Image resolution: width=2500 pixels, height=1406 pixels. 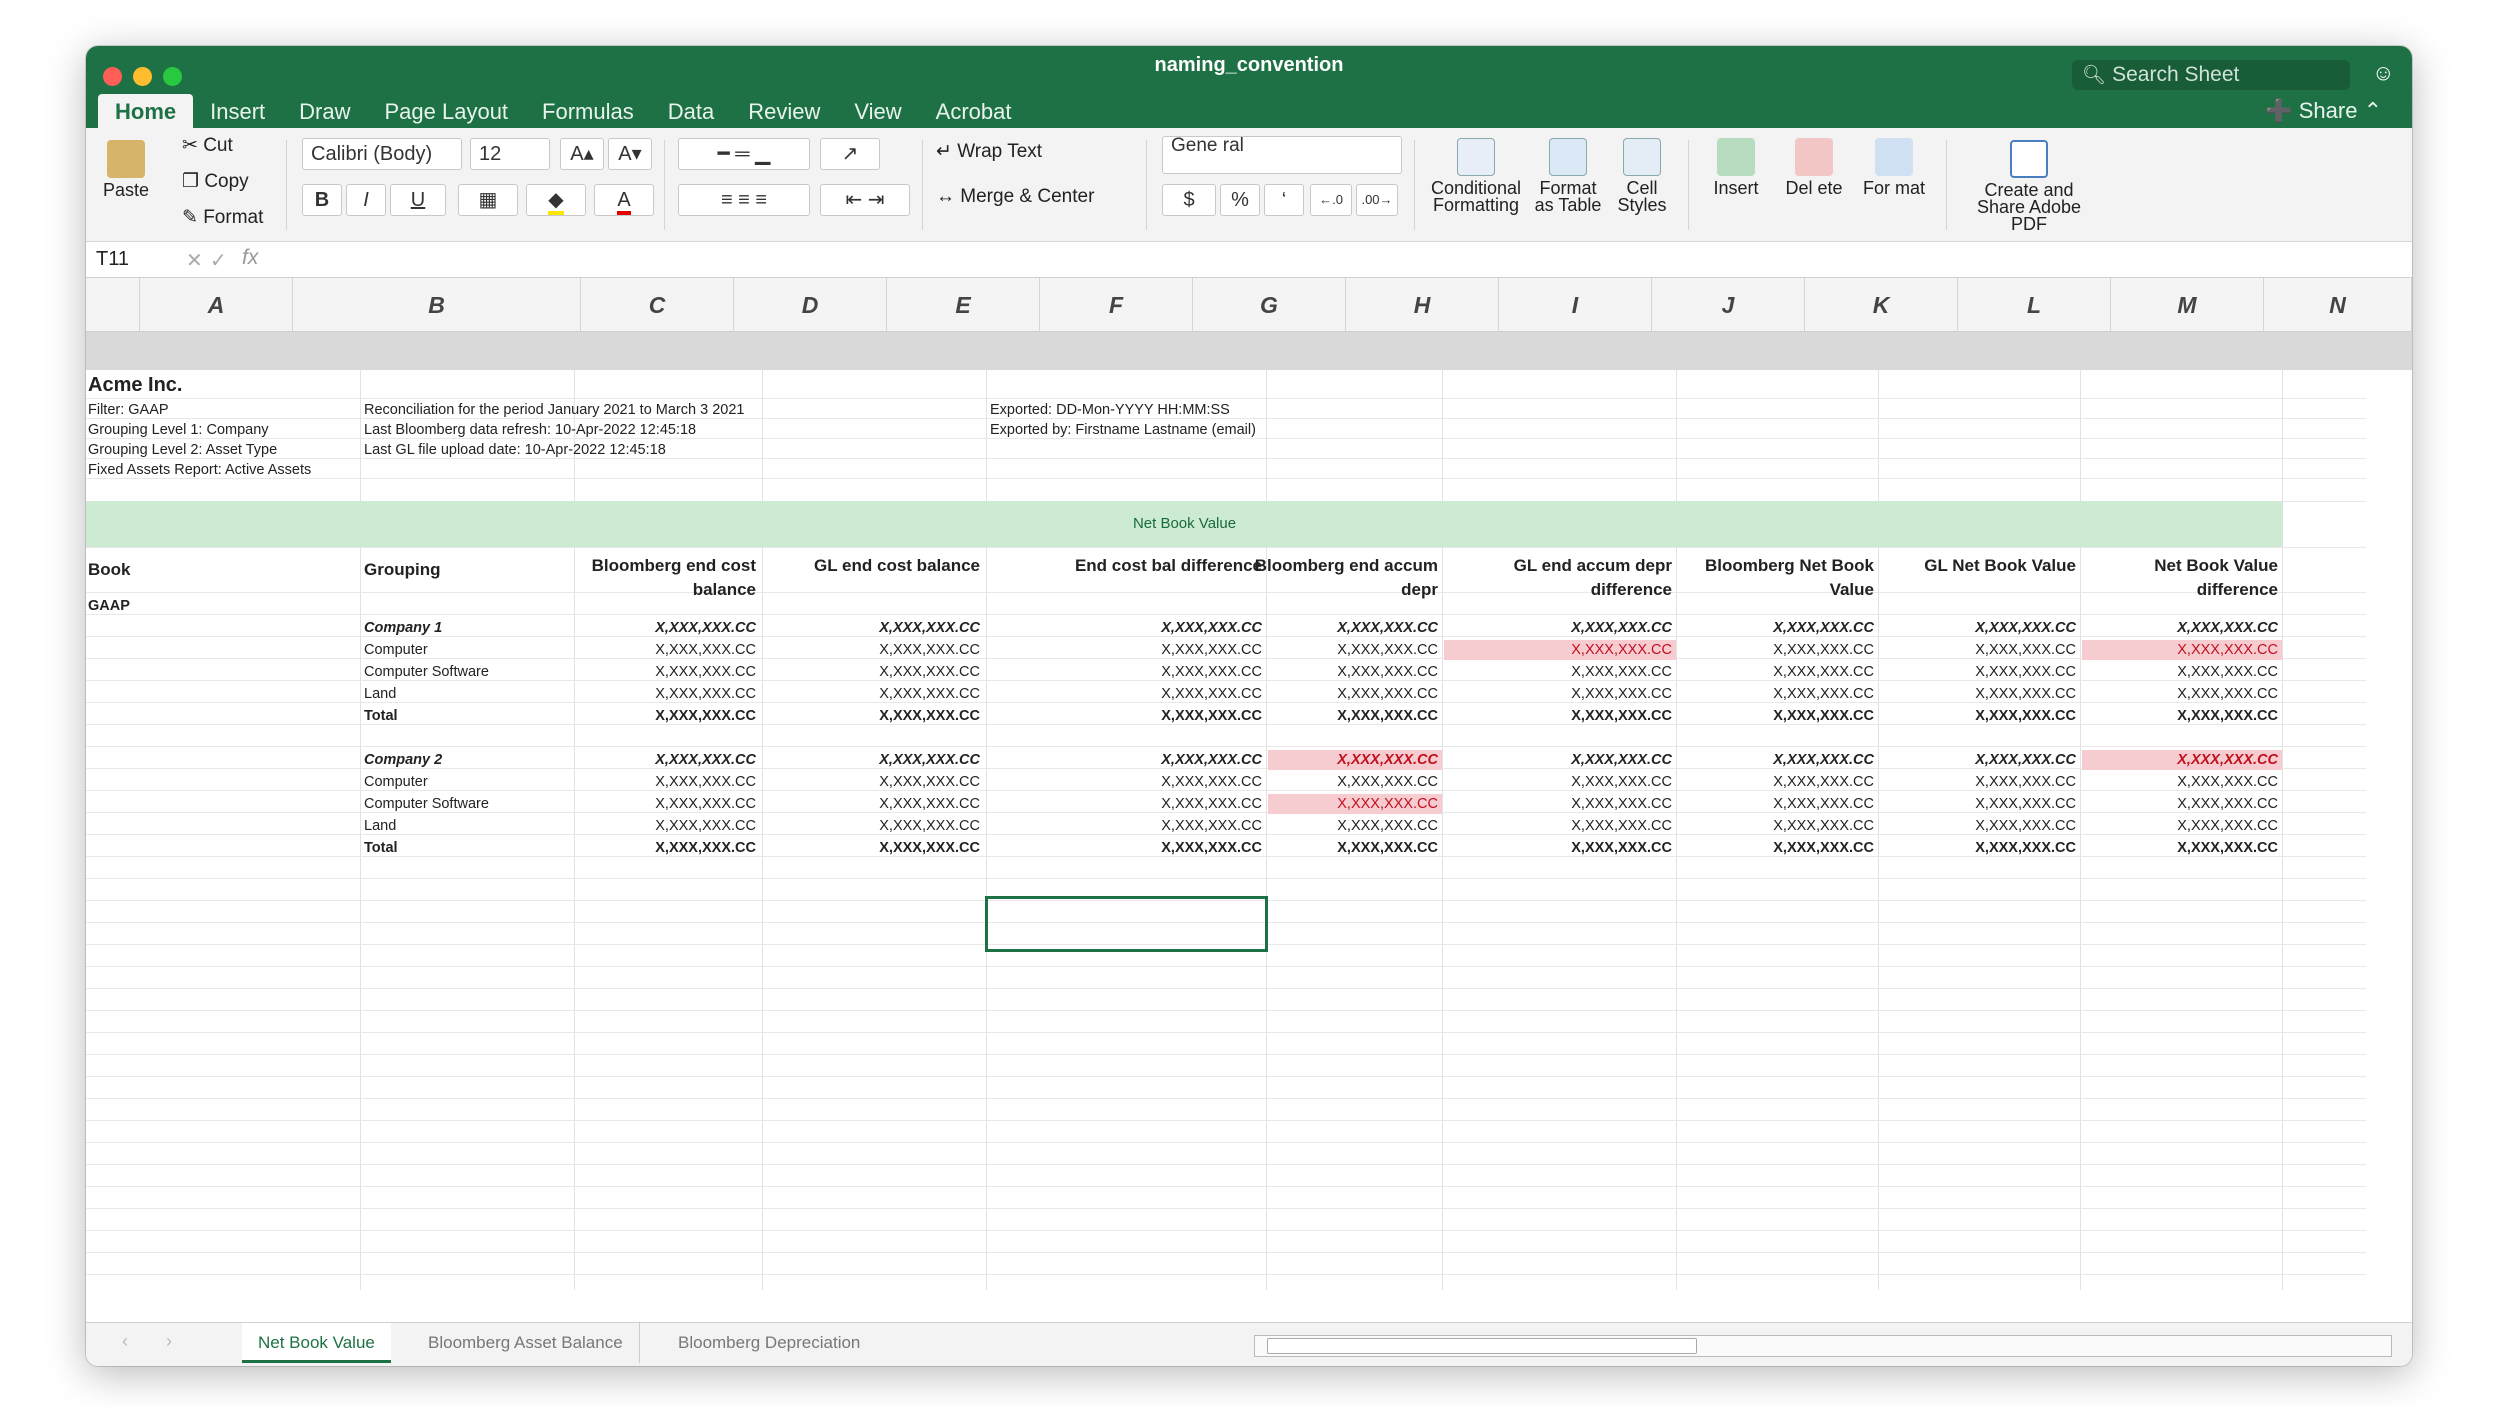 I want to click on column-header-c: C, so click(x=657, y=305).